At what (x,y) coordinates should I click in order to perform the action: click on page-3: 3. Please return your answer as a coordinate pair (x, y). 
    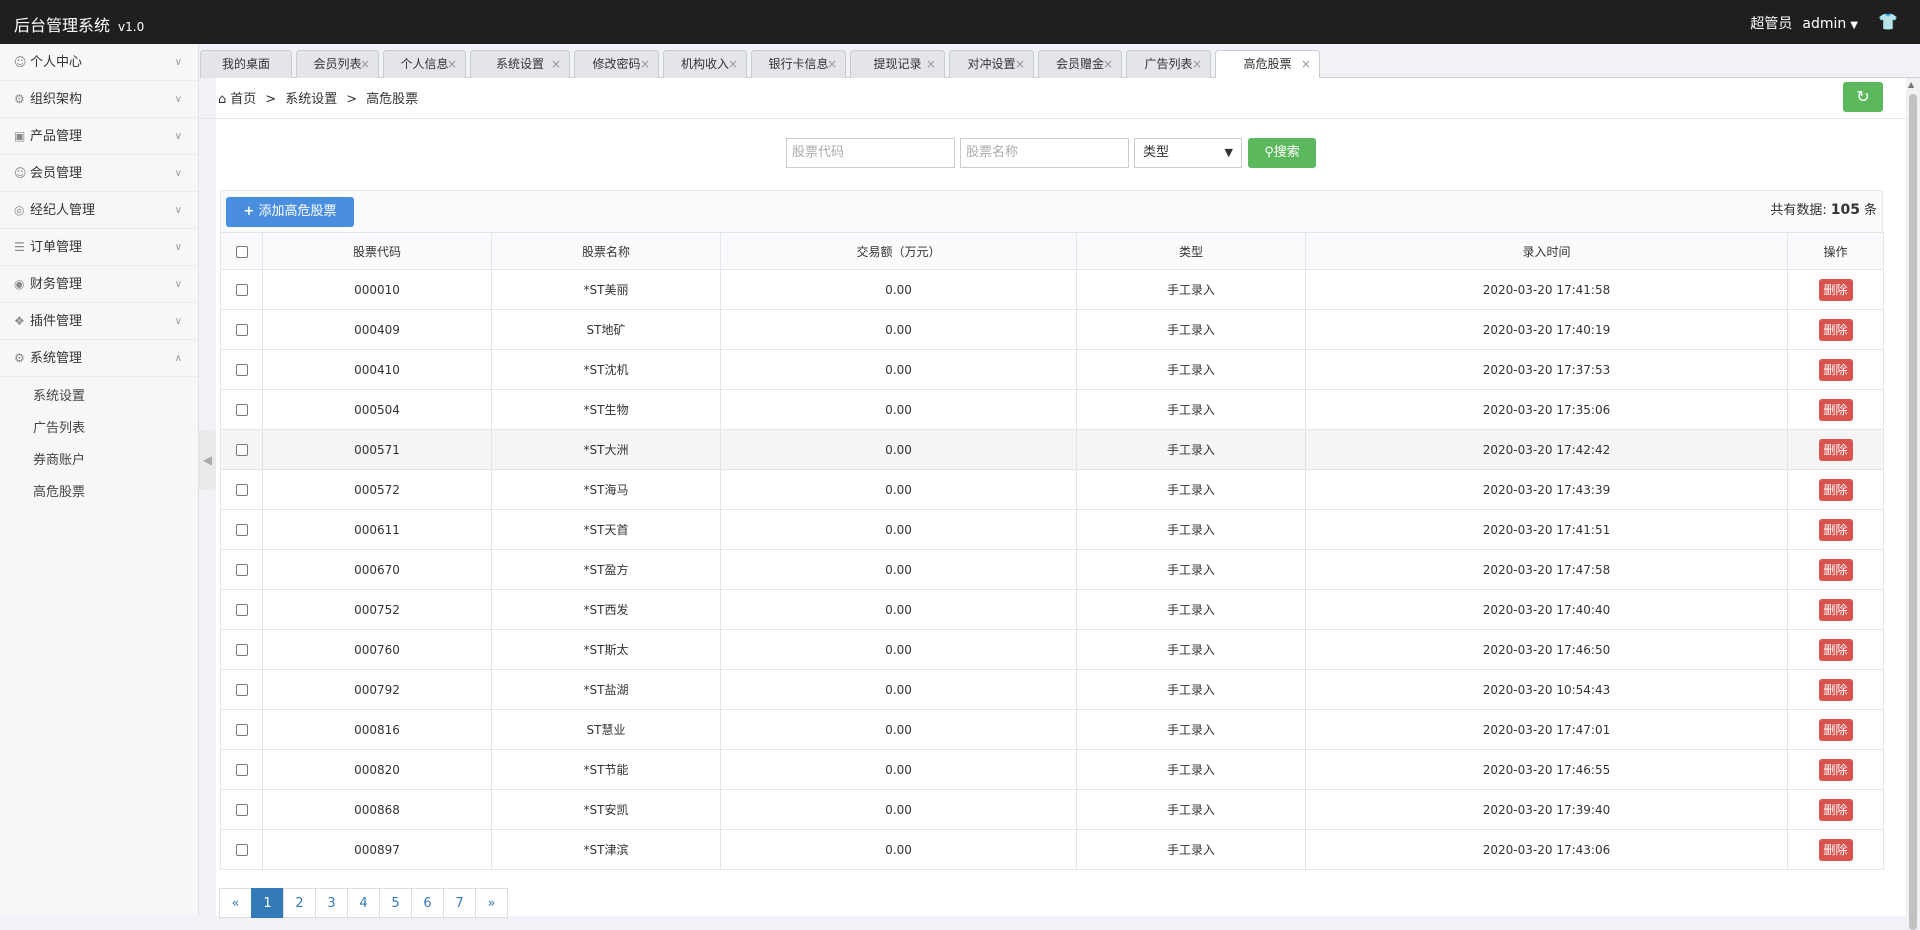
    Looking at the image, I should click on (331, 903).